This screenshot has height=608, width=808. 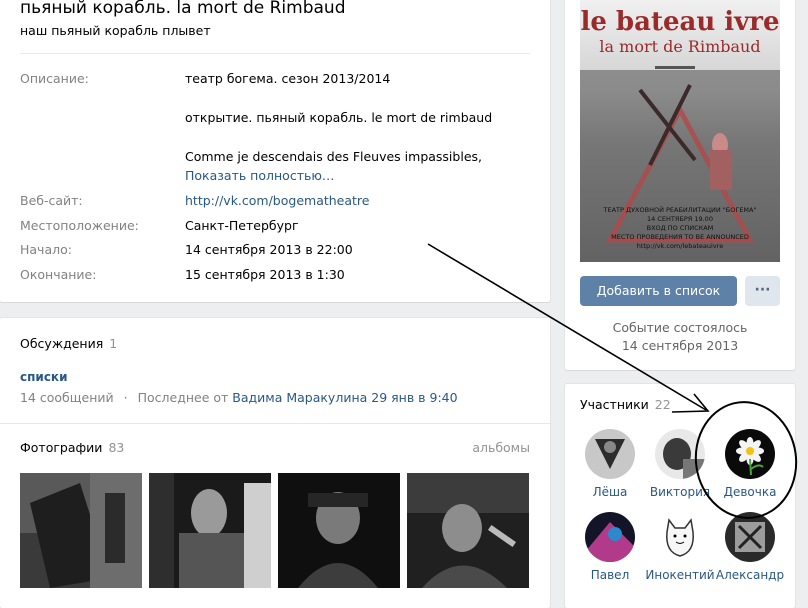 I want to click on members-header: Участники 22, so click(x=625, y=404).